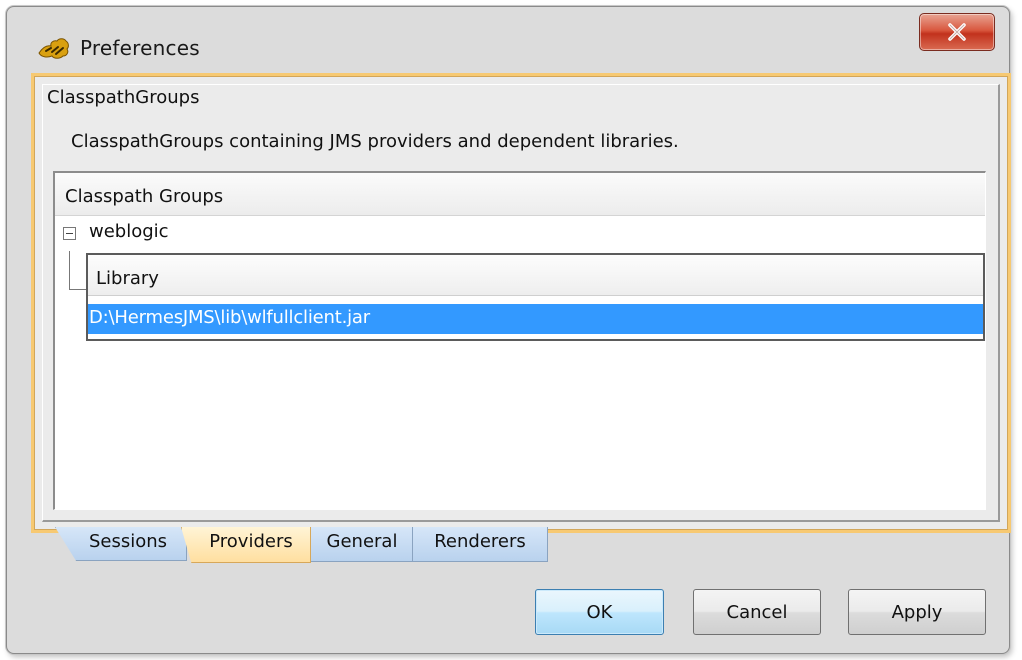 The image size is (1022, 660). Describe the element at coordinates (123, 97) in the screenshot. I see `group-title: ClasspathGroups` at that location.